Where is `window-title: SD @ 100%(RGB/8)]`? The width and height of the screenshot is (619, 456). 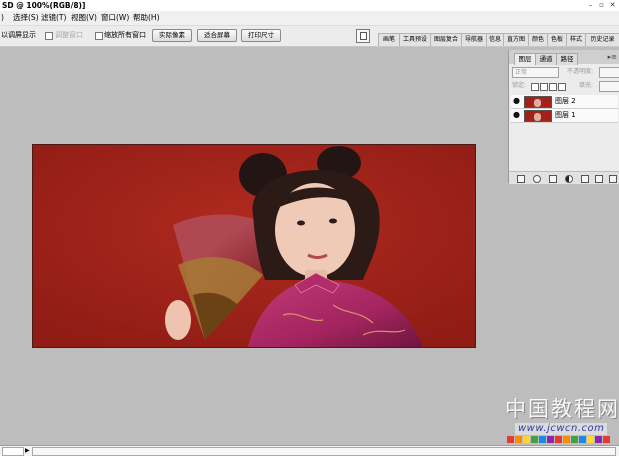 window-title: SD @ 100%(RGB/8)] is located at coordinates (44, 5).